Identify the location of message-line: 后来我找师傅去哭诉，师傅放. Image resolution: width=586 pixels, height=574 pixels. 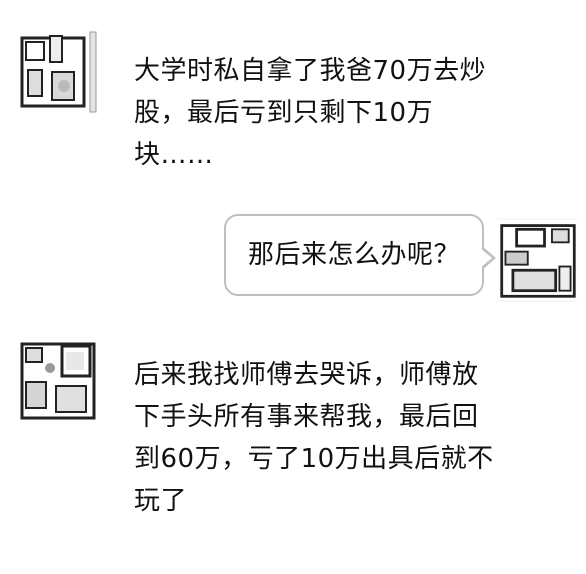
(306, 375).